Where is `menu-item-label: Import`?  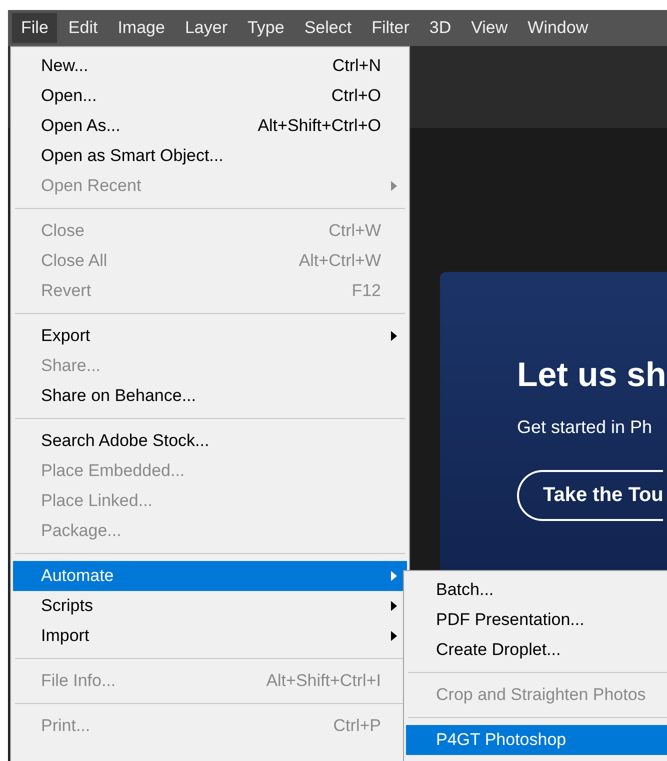 menu-item-label: Import is located at coordinates (65, 636).